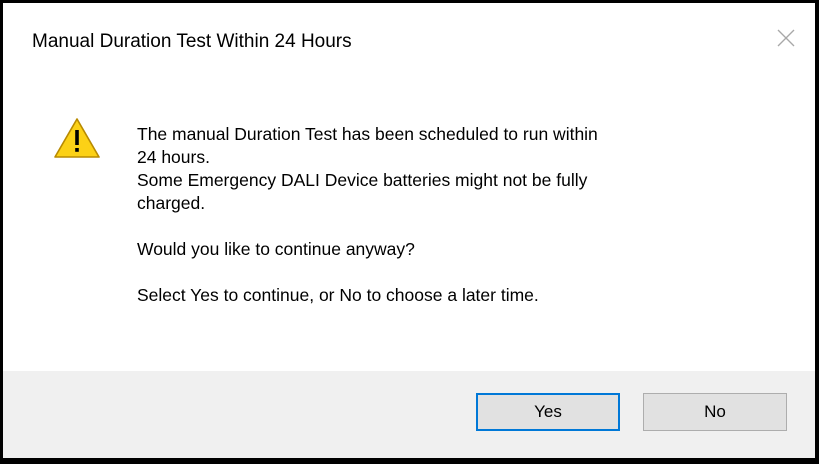 This screenshot has height=464, width=819. What do you see at coordinates (548, 412) in the screenshot?
I see `yes-button: Yes` at bounding box center [548, 412].